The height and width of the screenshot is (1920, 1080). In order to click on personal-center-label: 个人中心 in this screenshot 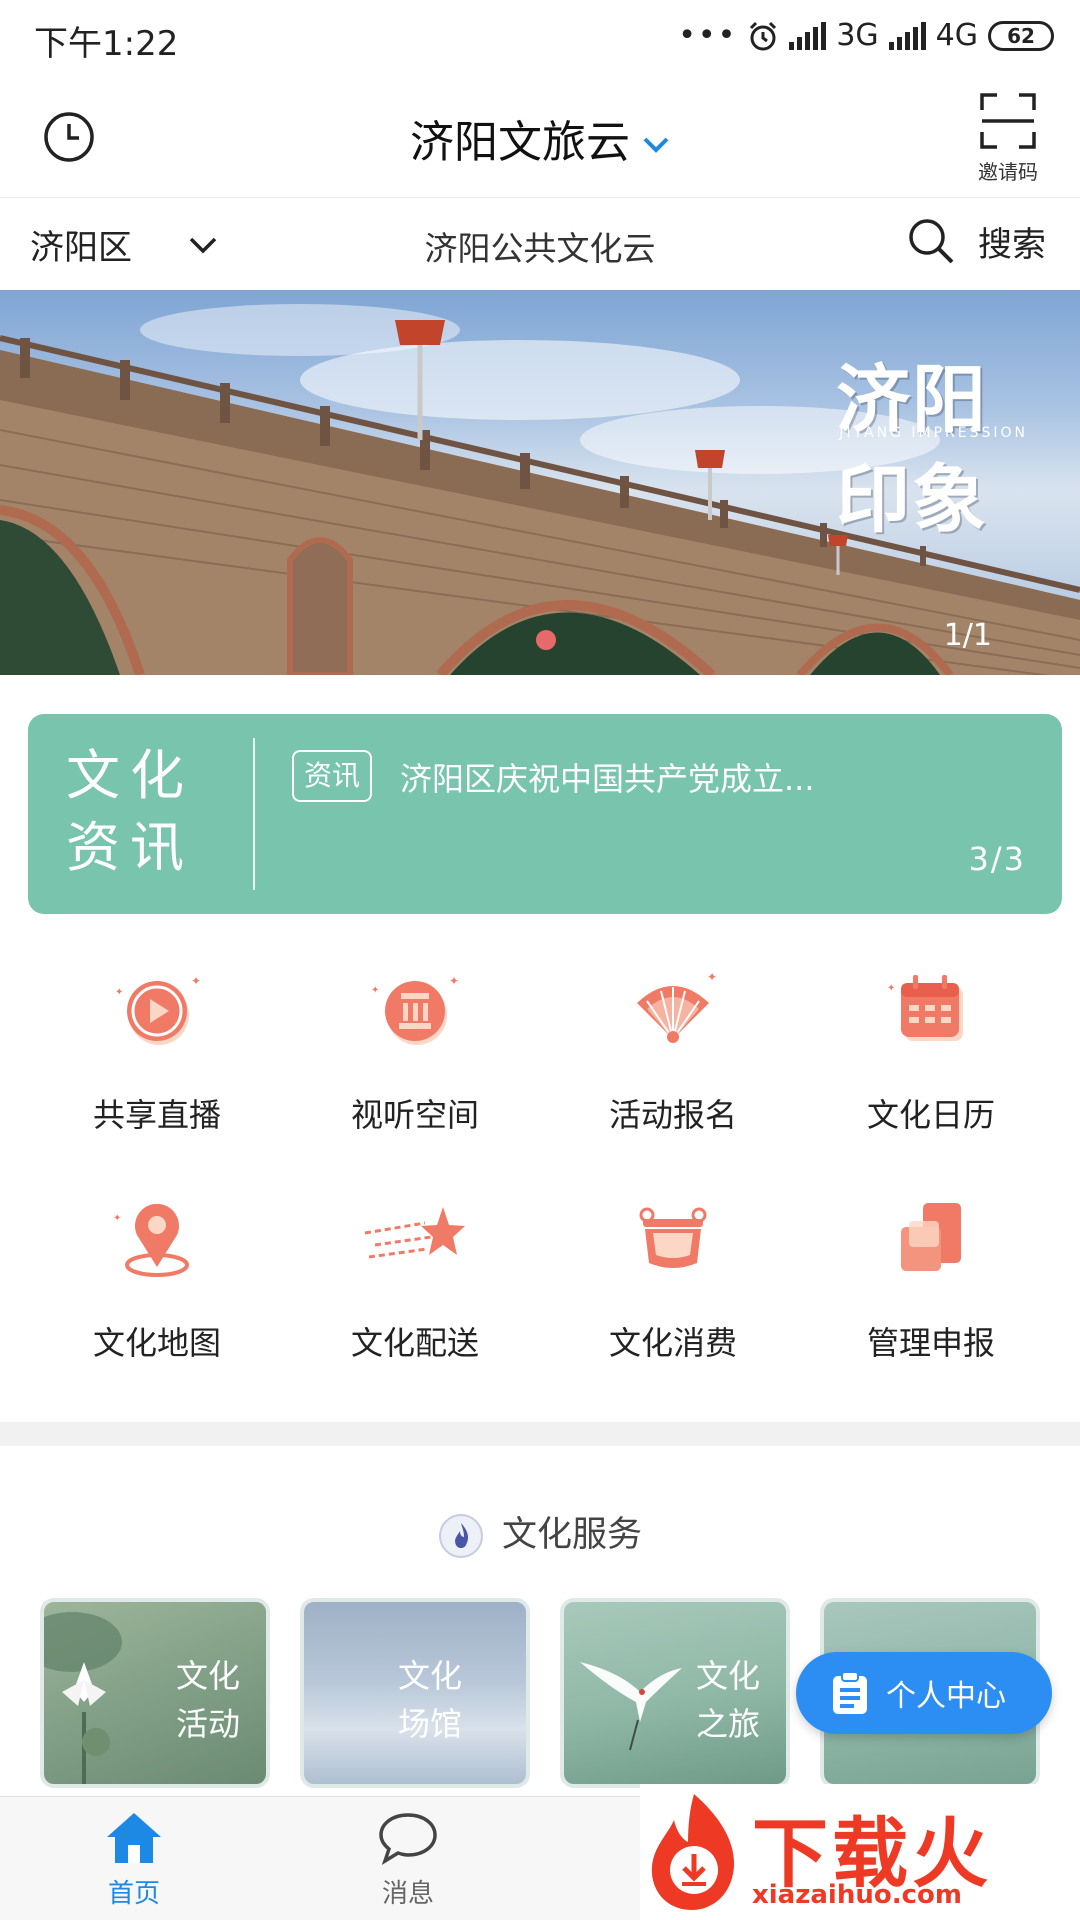, I will do `click(946, 1696)`.